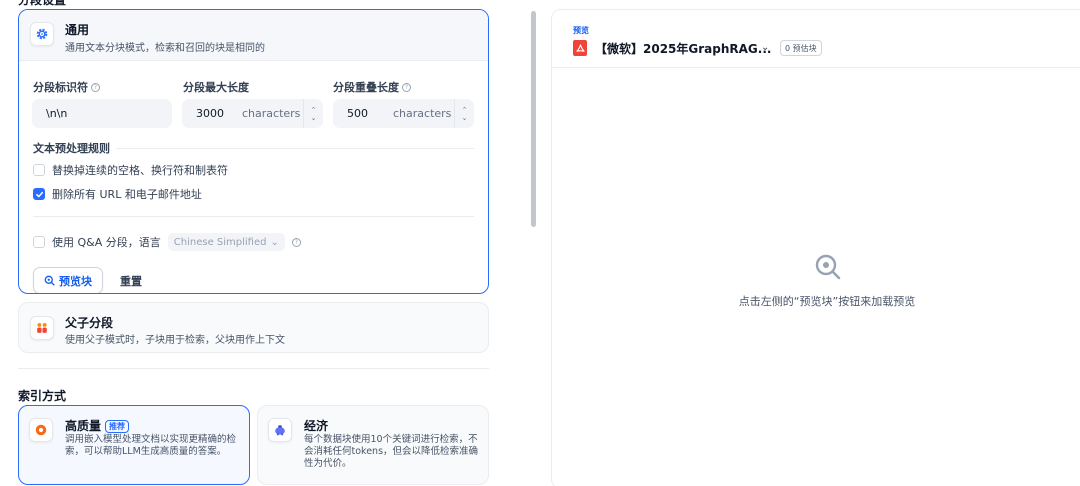  What do you see at coordinates (357, 113) in the screenshot?
I see `overlap-value: 500` at bounding box center [357, 113].